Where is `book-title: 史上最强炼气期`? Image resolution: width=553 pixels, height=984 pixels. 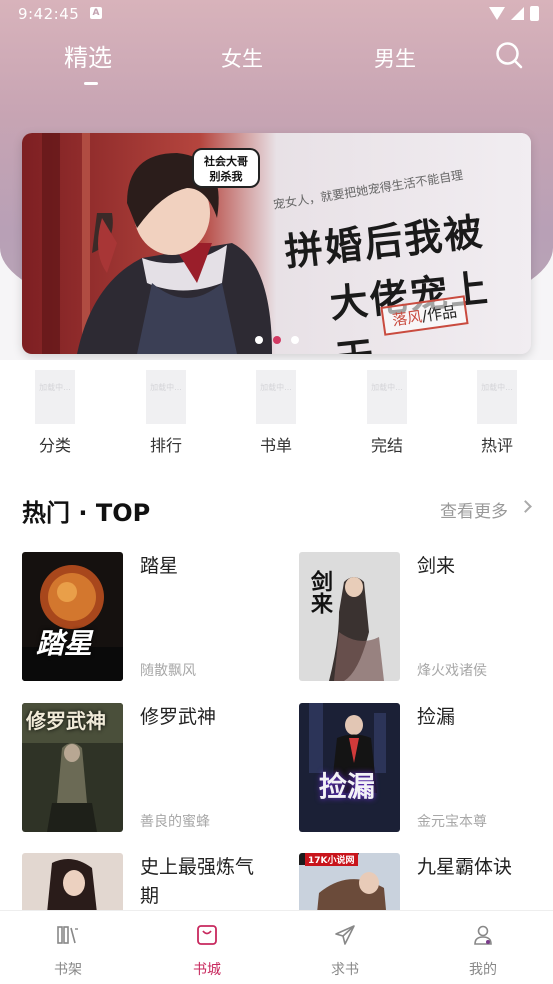 book-title: 史上最强炼气期 is located at coordinates (197, 881).